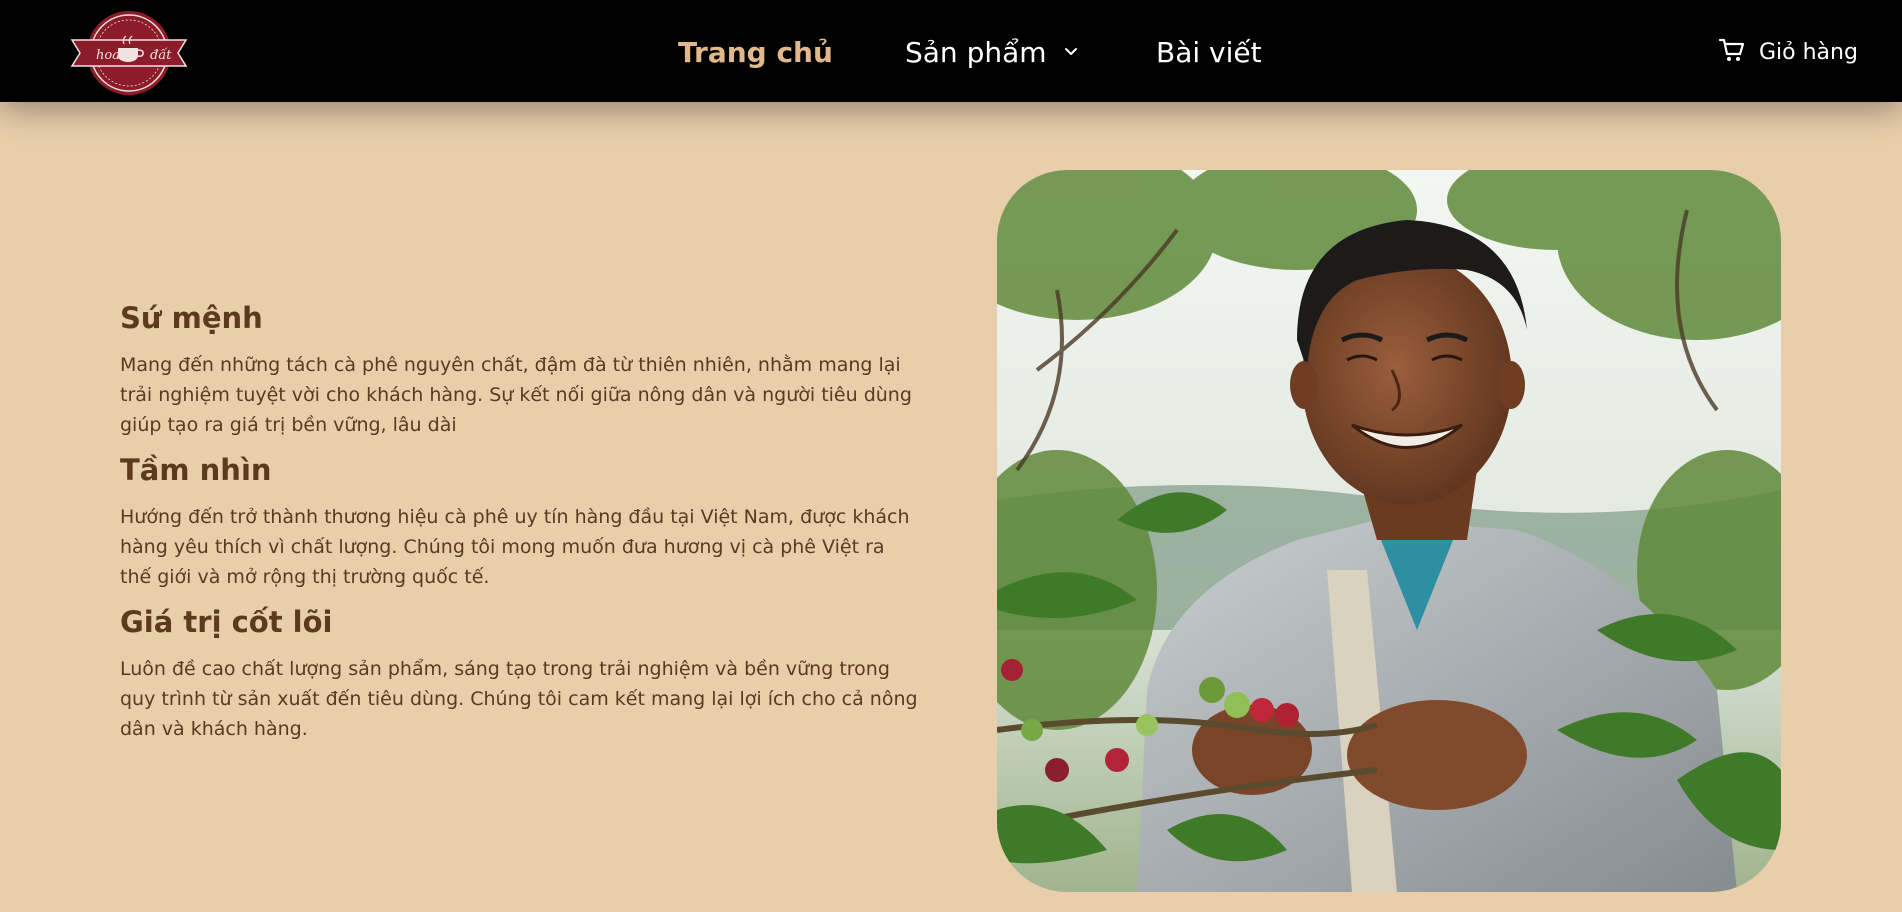 The width and height of the screenshot is (1902, 912). I want to click on nav-item-label: Trang chủ, so click(755, 52).